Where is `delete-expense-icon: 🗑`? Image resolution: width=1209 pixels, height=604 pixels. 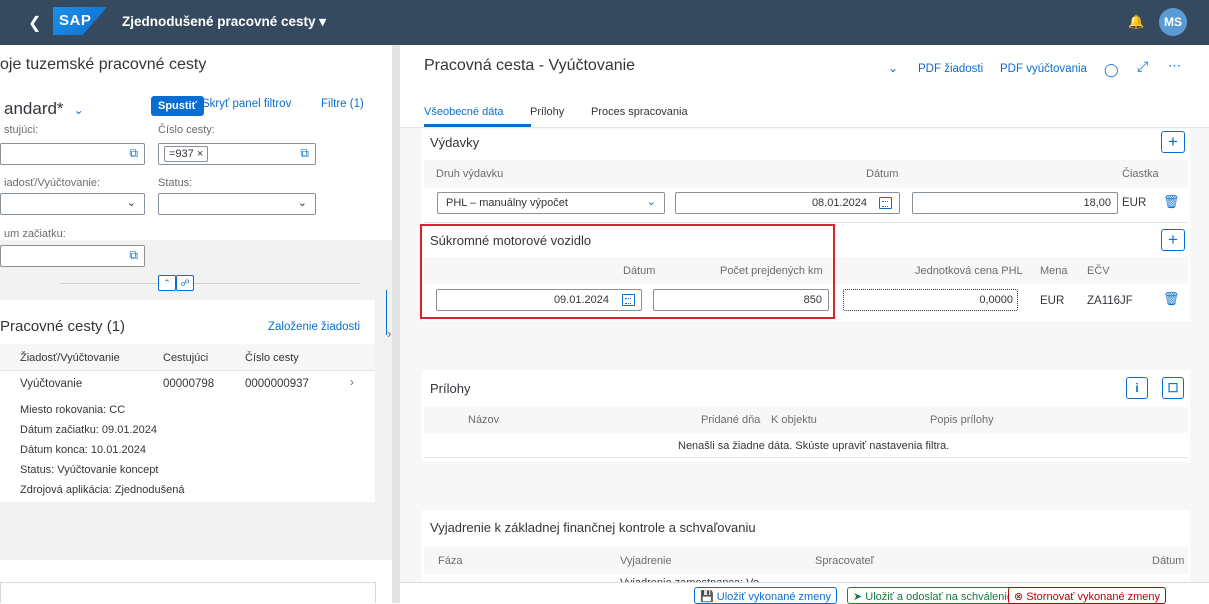
delete-expense-icon: 🗑 is located at coordinates (1171, 202).